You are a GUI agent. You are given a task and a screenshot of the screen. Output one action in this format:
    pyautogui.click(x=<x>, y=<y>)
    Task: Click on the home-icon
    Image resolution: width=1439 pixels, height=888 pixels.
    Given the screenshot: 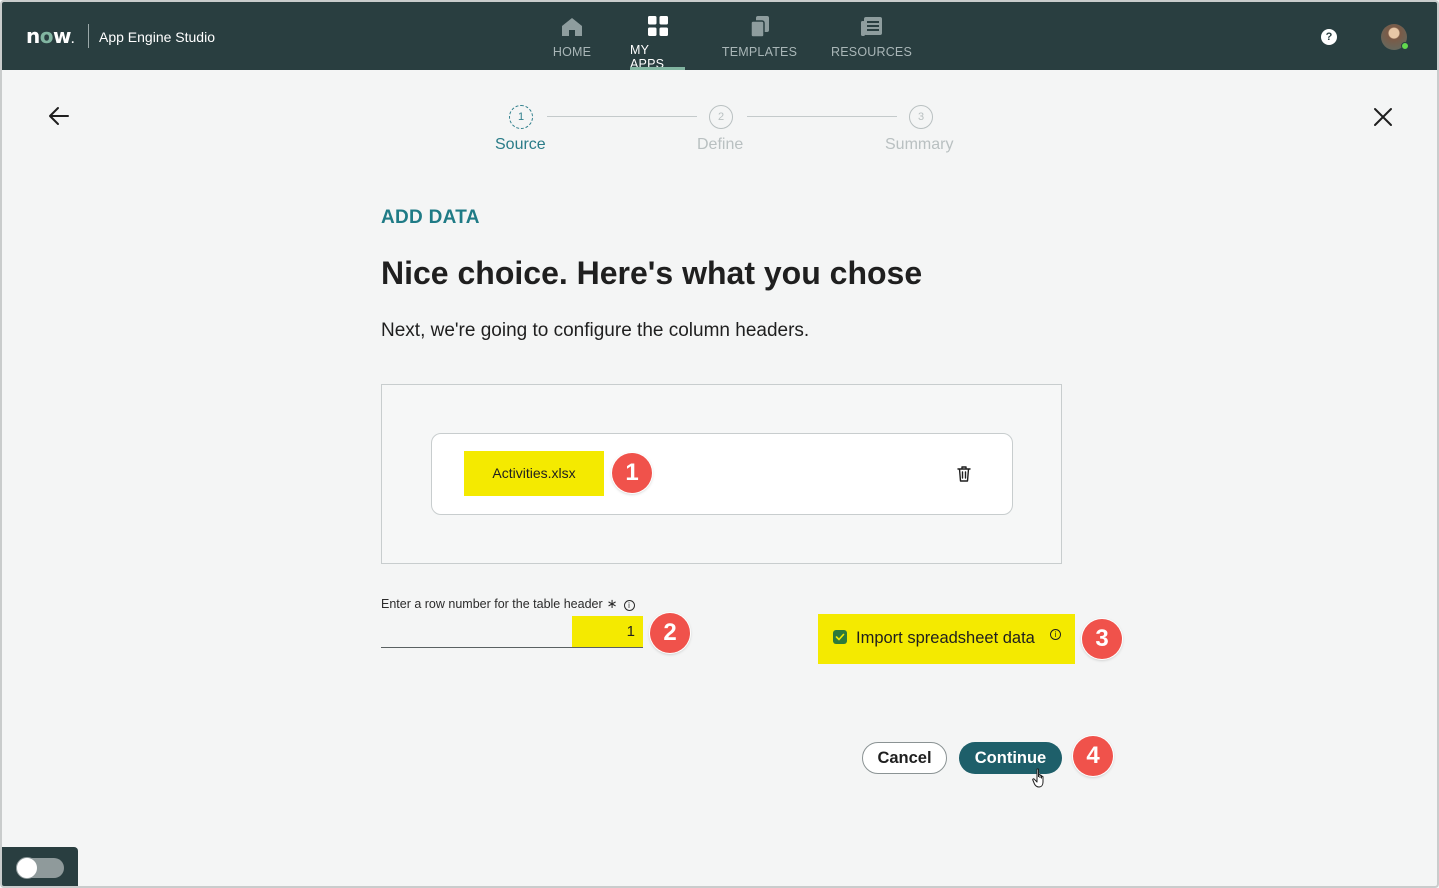 What is the action you would take?
    pyautogui.click(x=572, y=27)
    